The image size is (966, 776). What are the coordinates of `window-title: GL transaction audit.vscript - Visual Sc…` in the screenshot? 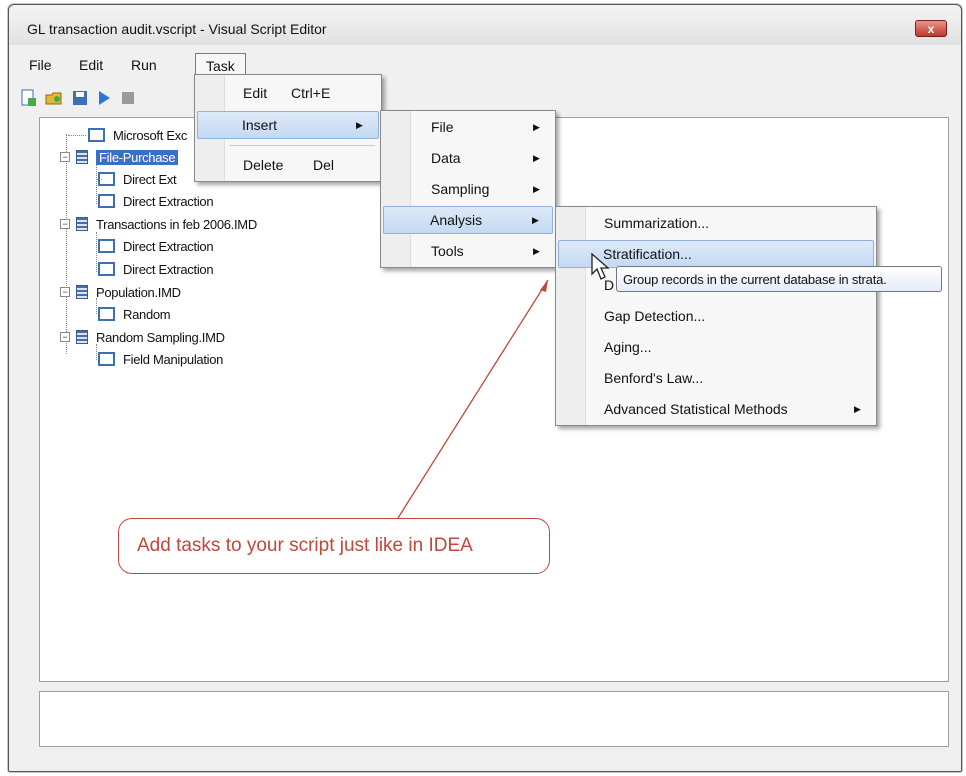 It's located at (177, 29).